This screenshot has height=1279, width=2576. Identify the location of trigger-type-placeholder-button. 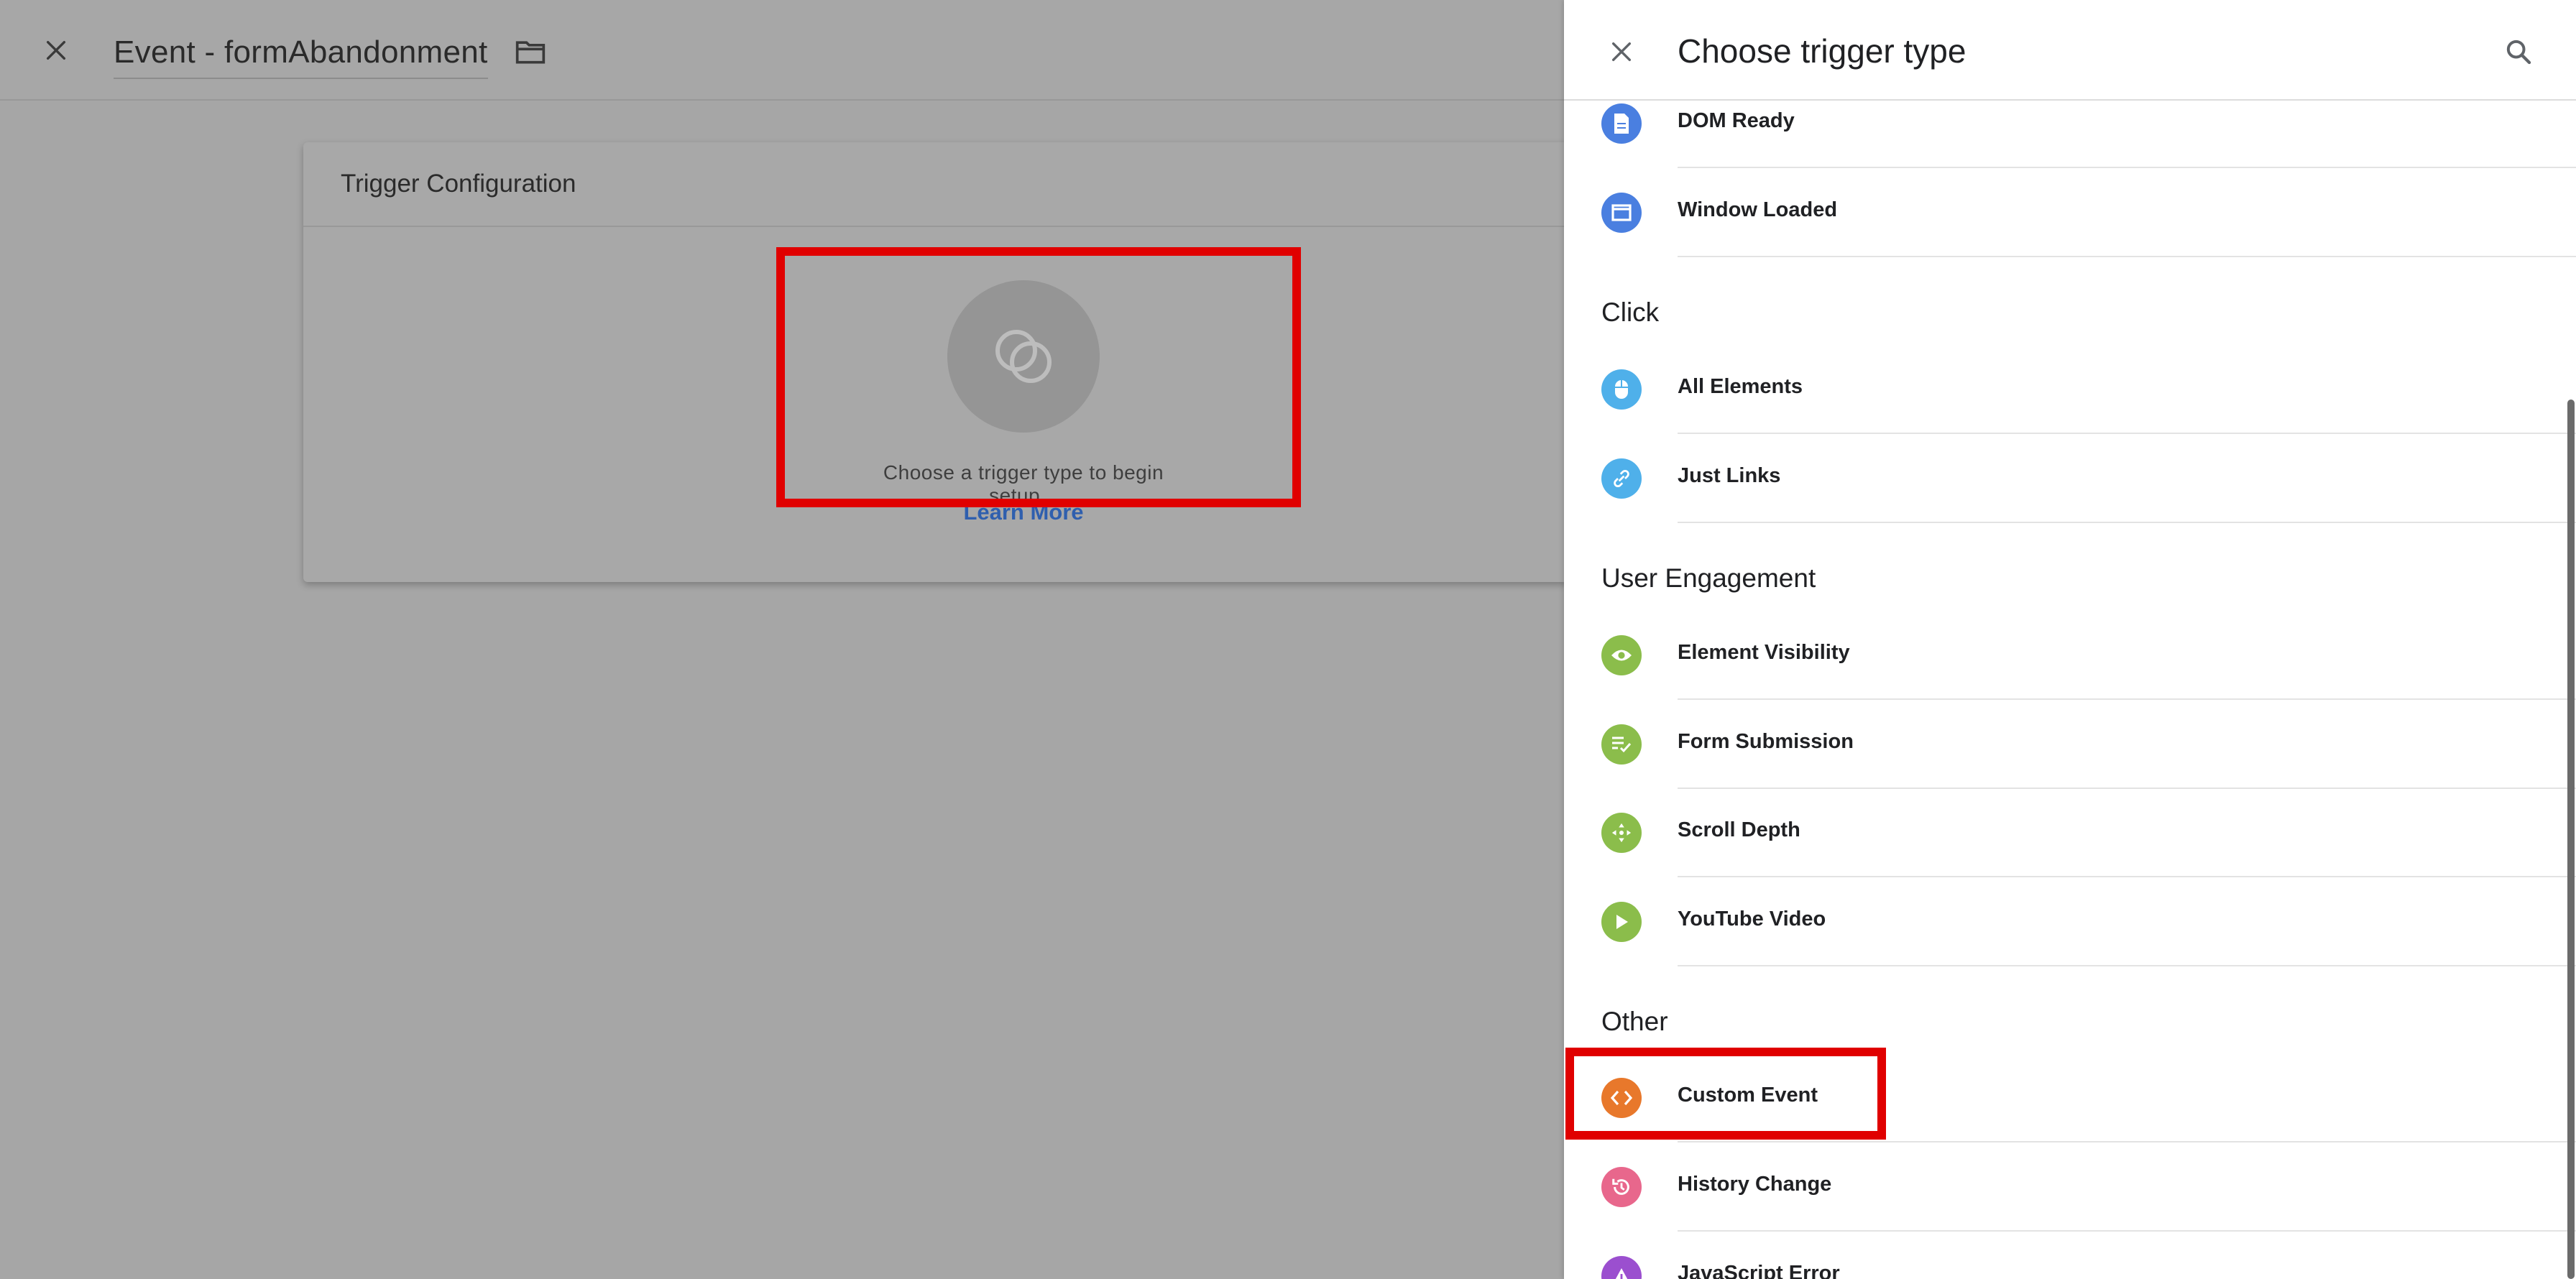
(1023, 356).